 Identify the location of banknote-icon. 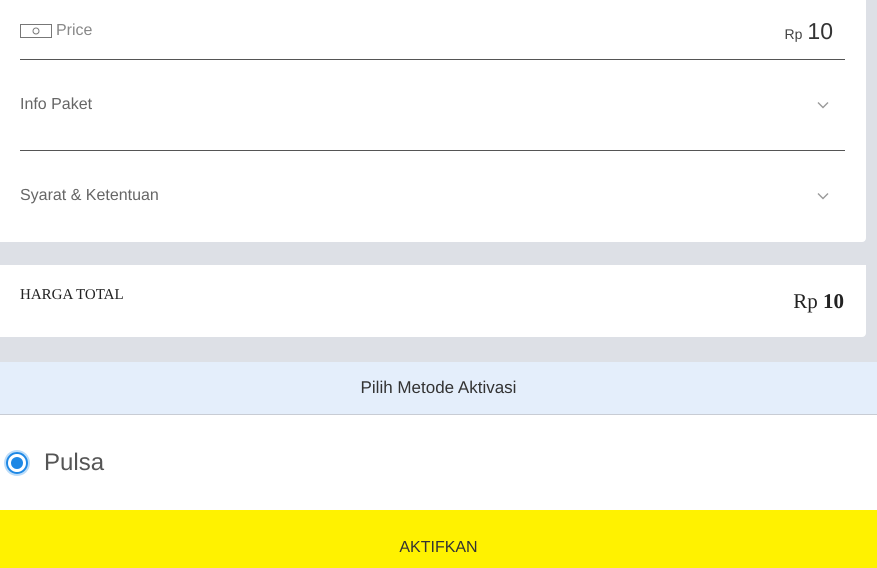
(36, 31).